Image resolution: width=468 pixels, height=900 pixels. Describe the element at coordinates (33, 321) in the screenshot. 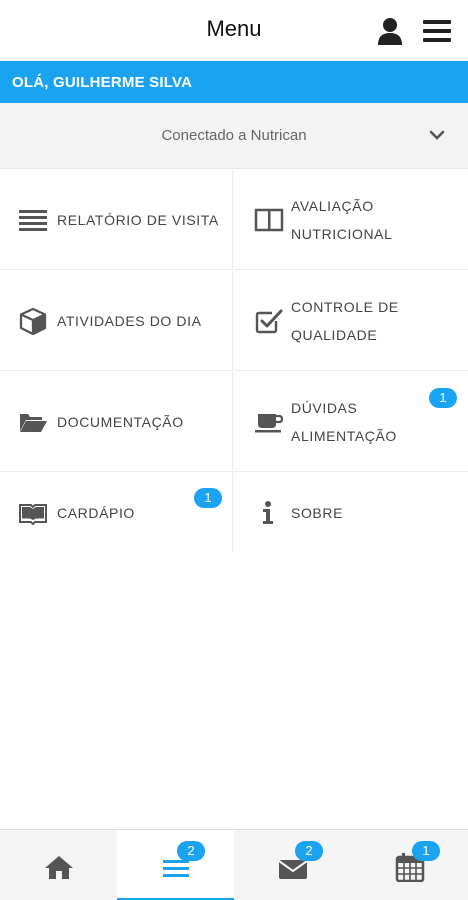

I see `cube-icon` at that location.